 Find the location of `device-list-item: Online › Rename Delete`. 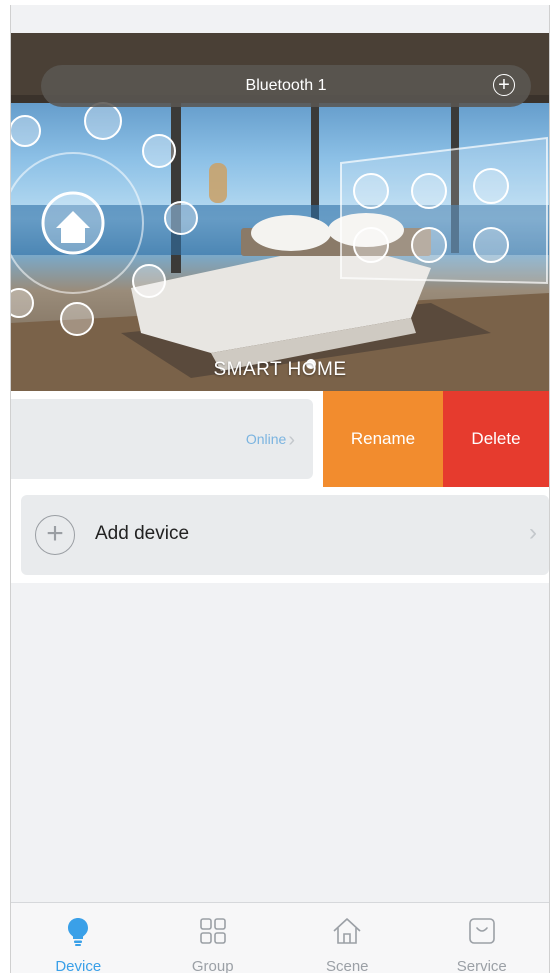

device-list-item: Online › Rename Delete is located at coordinates (280, 439).